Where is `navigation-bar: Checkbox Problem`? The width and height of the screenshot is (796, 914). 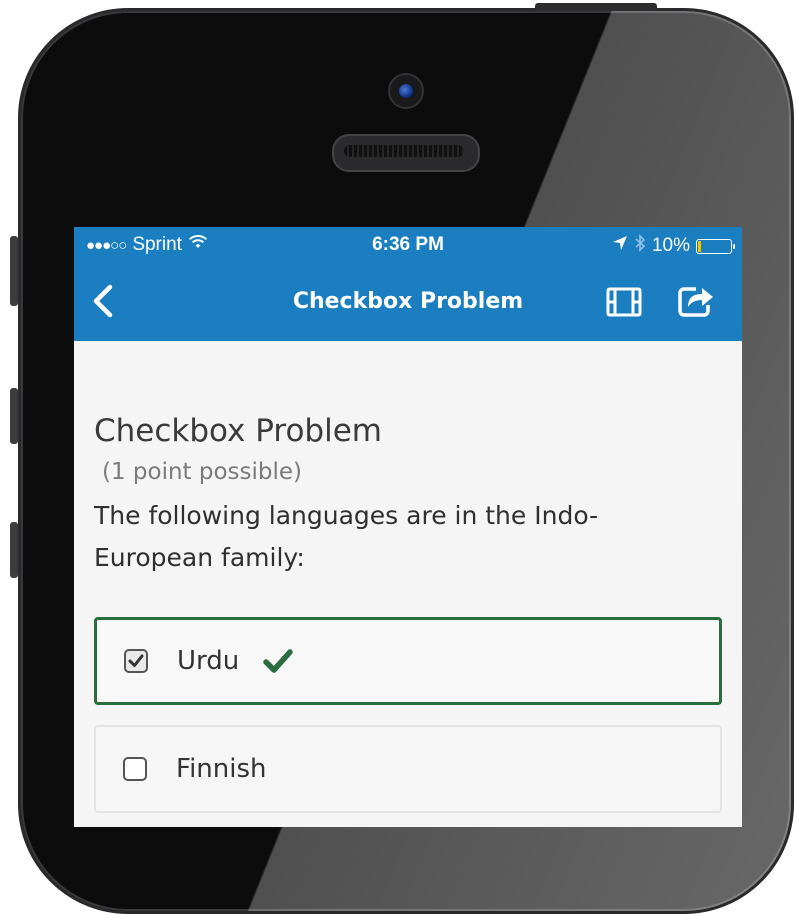 navigation-bar: Checkbox Problem is located at coordinates (408, 302).